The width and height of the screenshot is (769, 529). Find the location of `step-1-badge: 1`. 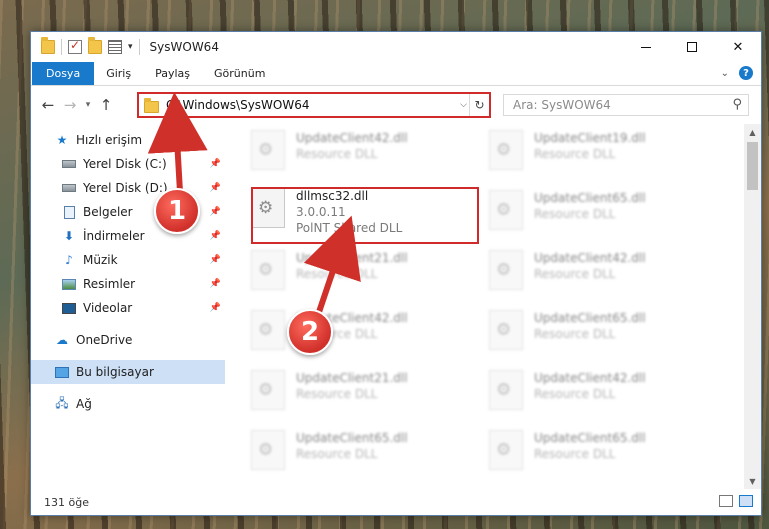

step-1-badge: 1 is located at coordinates (177, 211).